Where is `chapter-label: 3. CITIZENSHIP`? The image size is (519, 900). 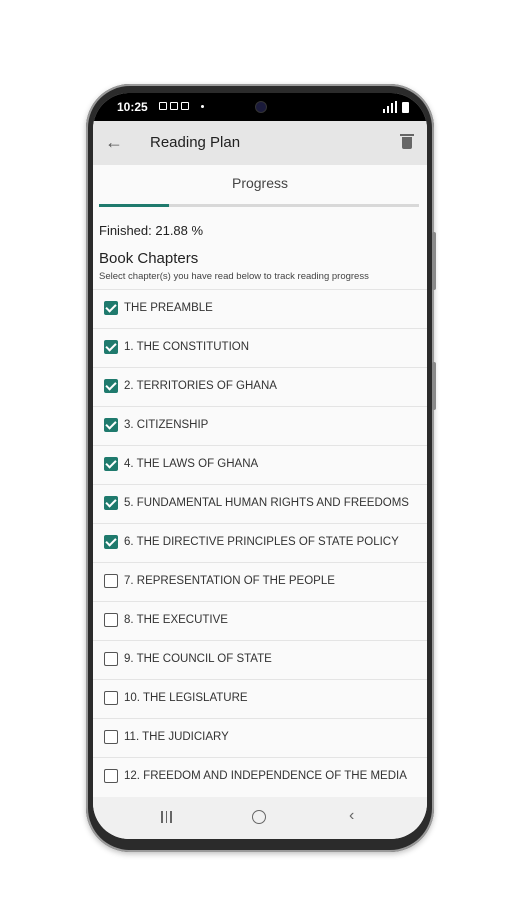 chapter-label: 3. CITIZENSHIP is located at coordinates (166, 425).